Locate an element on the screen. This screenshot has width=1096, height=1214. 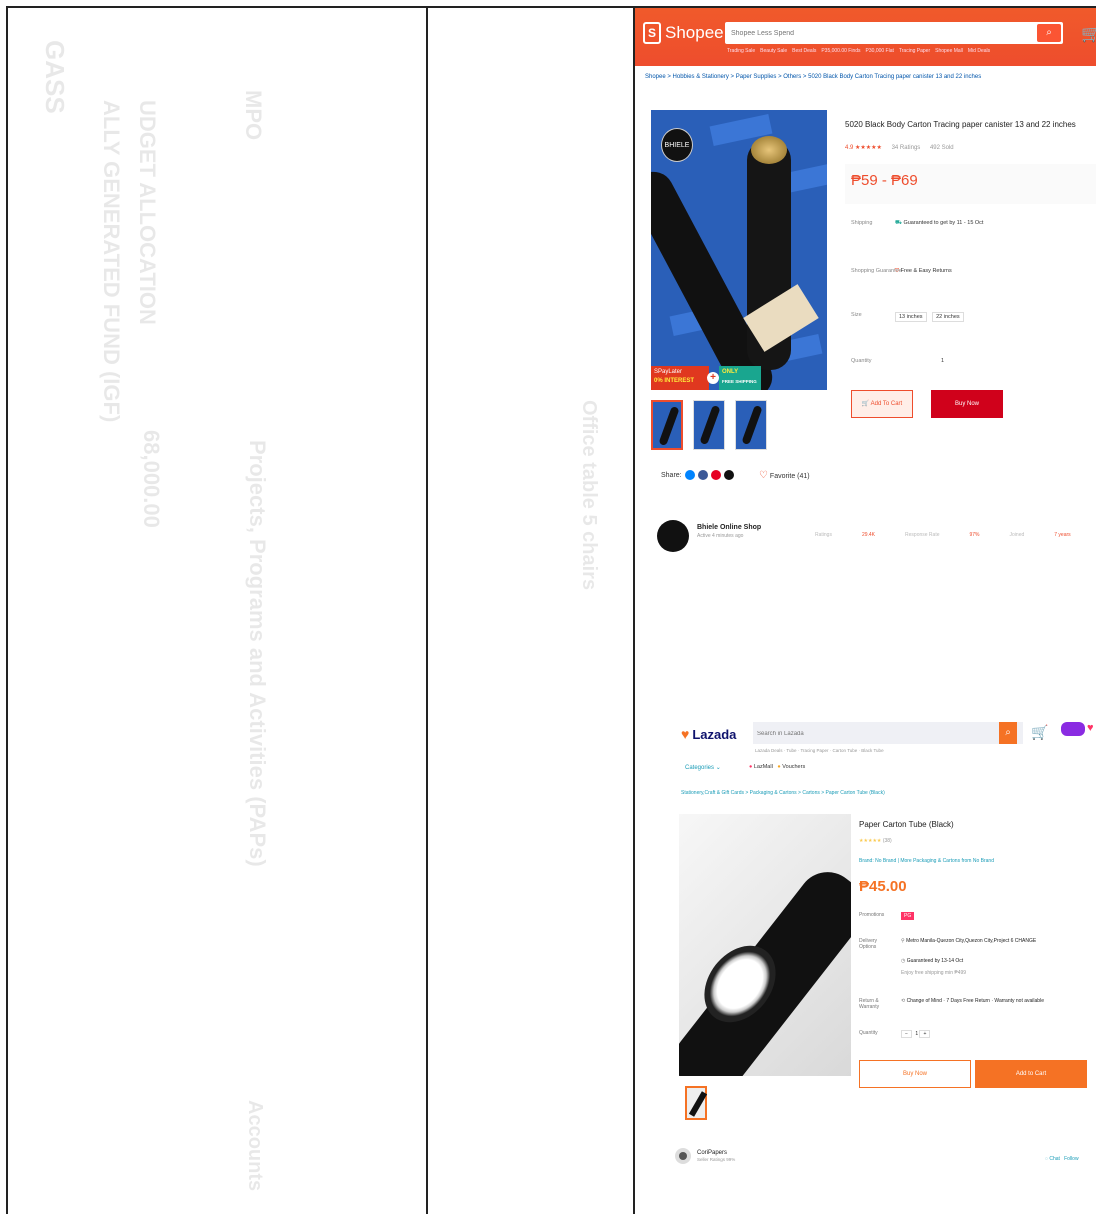
truck-icon: ⛟ is located at coordinates (898, 223).